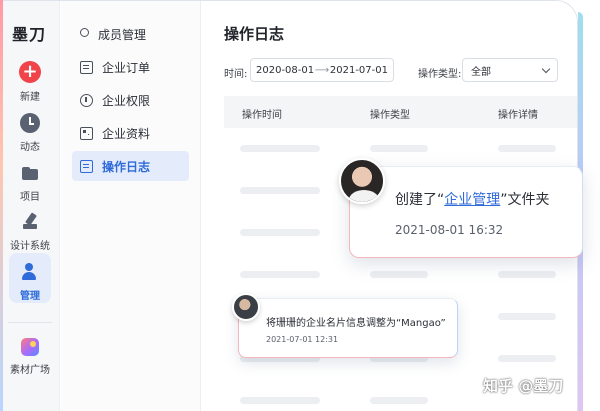  Describe the element at coordinates (30, 370) in the screenshot. I see `rail-materials-label: 素材广场` at that location.